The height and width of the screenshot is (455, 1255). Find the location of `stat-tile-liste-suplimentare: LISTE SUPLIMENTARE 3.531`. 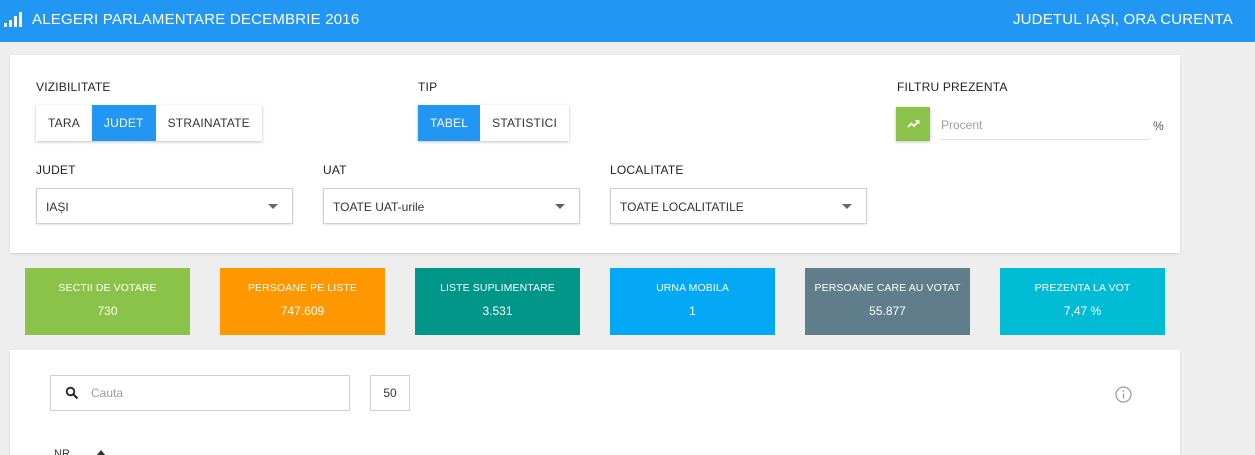

stat-tile-liste-suplimentare: LISTE SUPLIMENTARE 3.531 is located at coordinates (497, 301).